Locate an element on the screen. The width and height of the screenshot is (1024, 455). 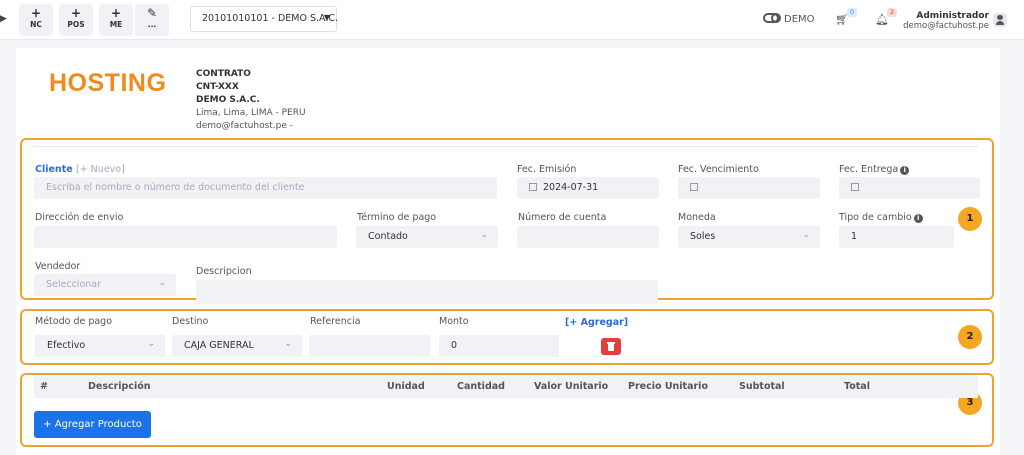
destino-select: CAJA GENERAL ⌄ is located at coordinates (237, 346).